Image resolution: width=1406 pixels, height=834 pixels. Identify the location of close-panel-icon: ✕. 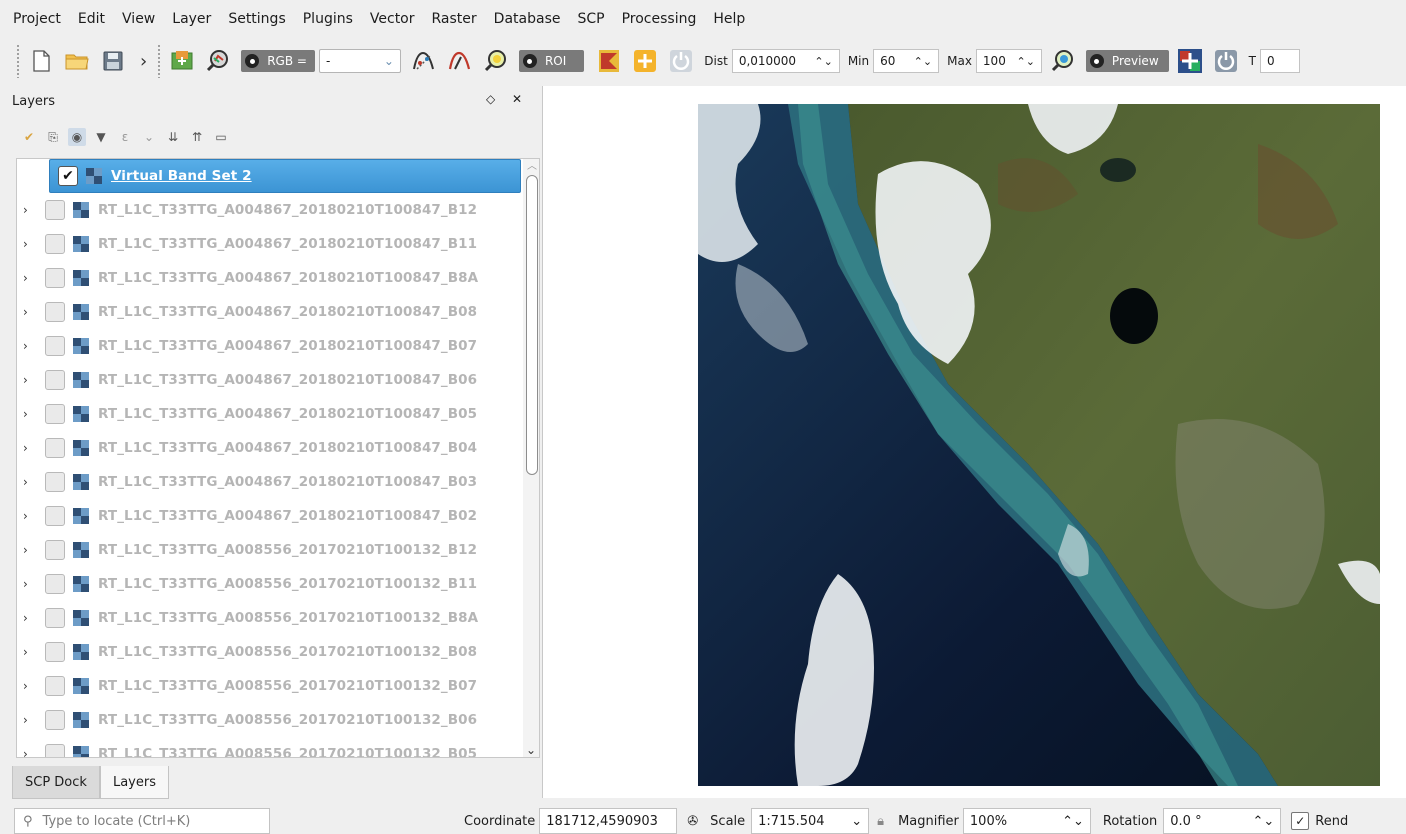
(517, 99).